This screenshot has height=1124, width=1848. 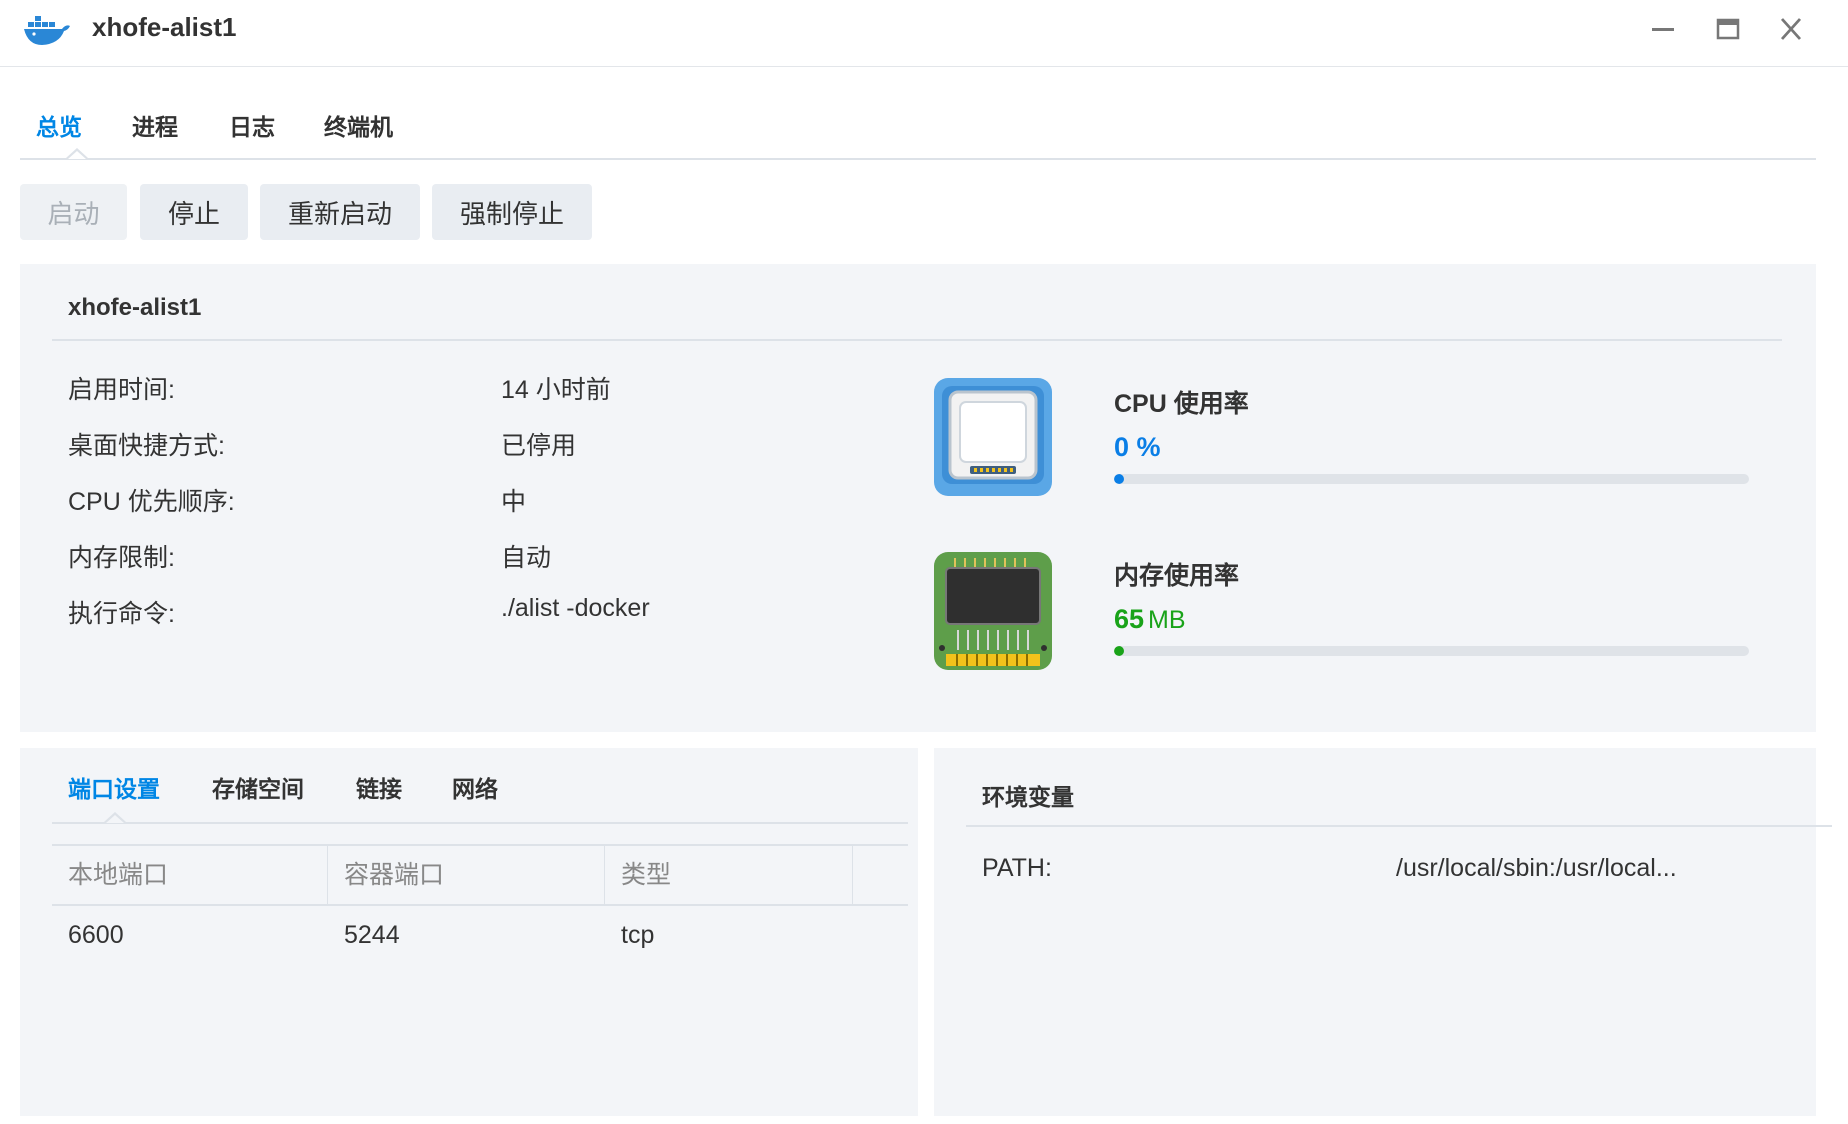 What do you see at coordinates (1177, 576) in the screenshot?
I see `memory-usage-title: 内存使用率` at bounding box center [1177, 576].